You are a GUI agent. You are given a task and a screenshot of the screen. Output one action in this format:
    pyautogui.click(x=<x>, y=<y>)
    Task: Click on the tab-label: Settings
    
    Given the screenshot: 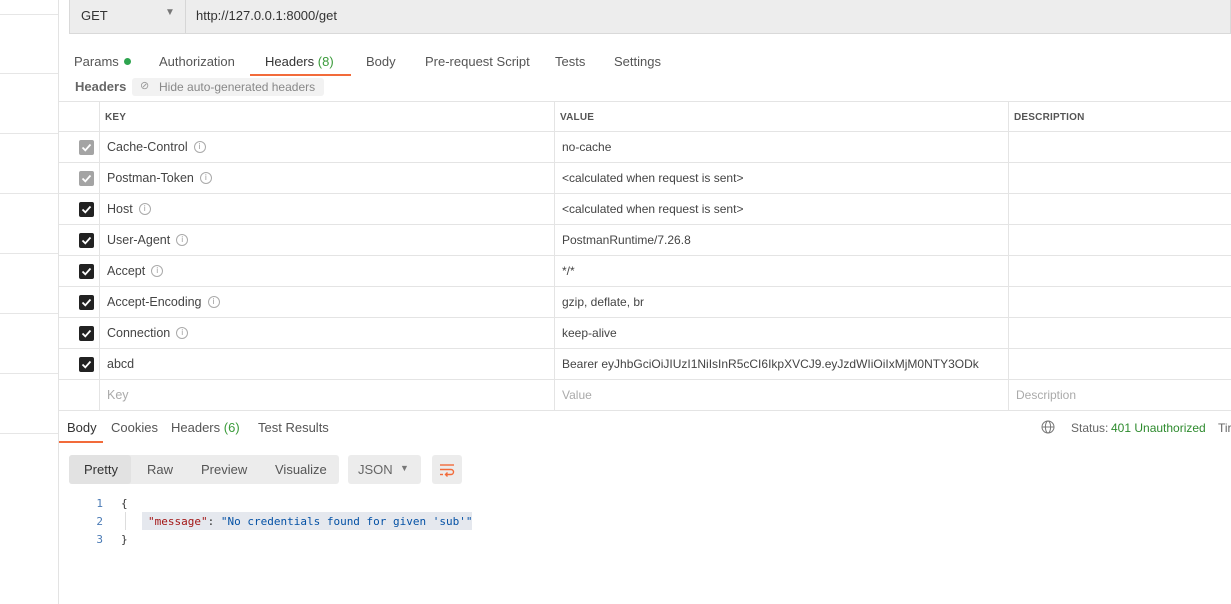 What is the action you would take?
    pyautogui.click(x=637, y=61)
    